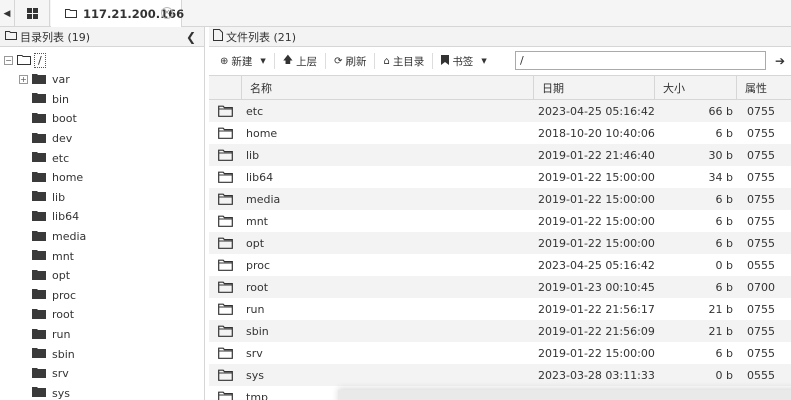 The height and width of the screenshot is (400, 791). I want to click on folder-open-icon, so click(71, 14).